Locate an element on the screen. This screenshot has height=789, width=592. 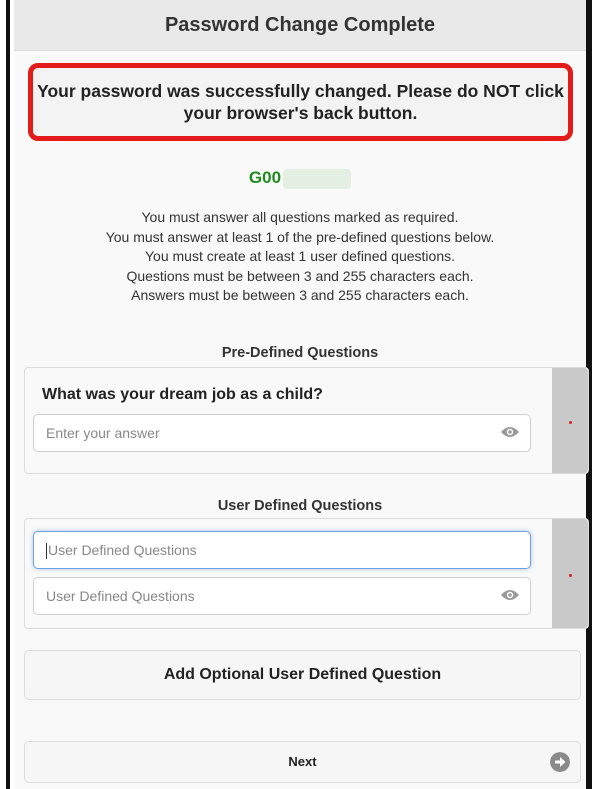
window-left-edge is located at coordinates (5, 394).